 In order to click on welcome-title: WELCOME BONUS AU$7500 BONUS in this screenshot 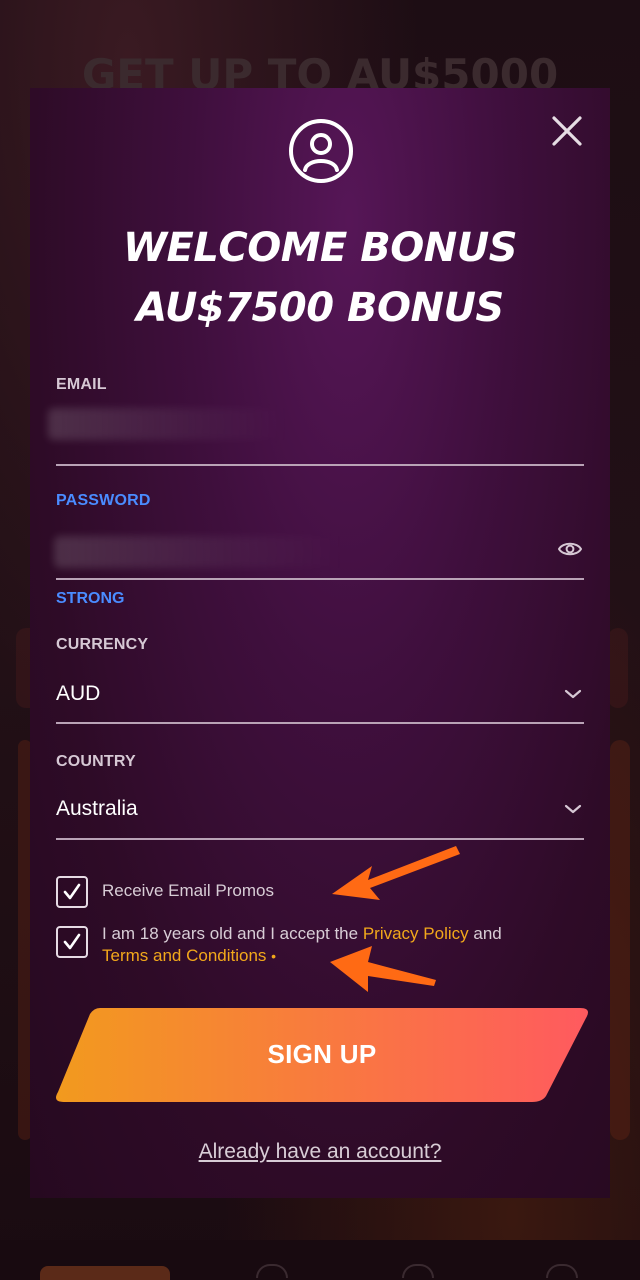, I will do `click(320, 278)`.